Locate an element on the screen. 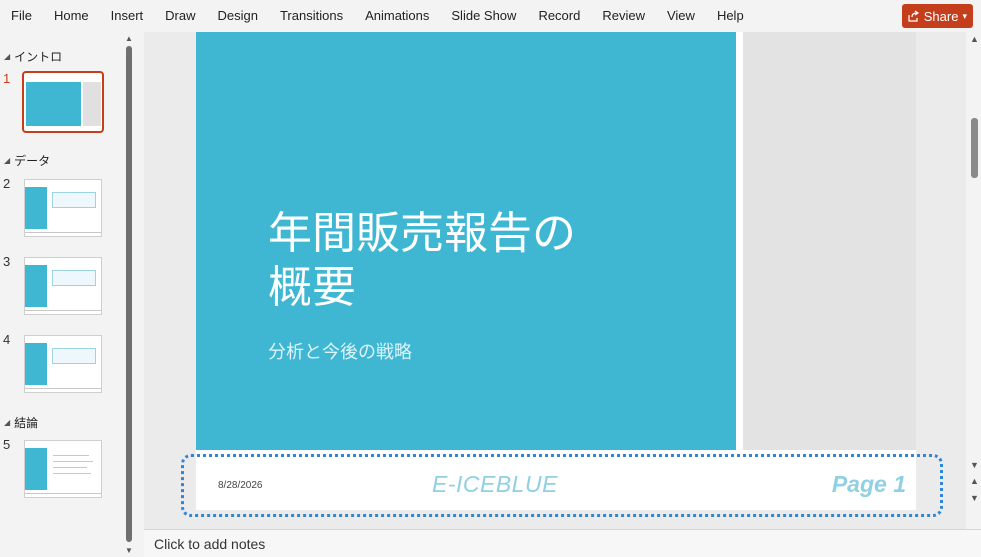 This screenshot has height=557, width=981. menu-slide-show: Slide Show is located at coordinates (483, 16).